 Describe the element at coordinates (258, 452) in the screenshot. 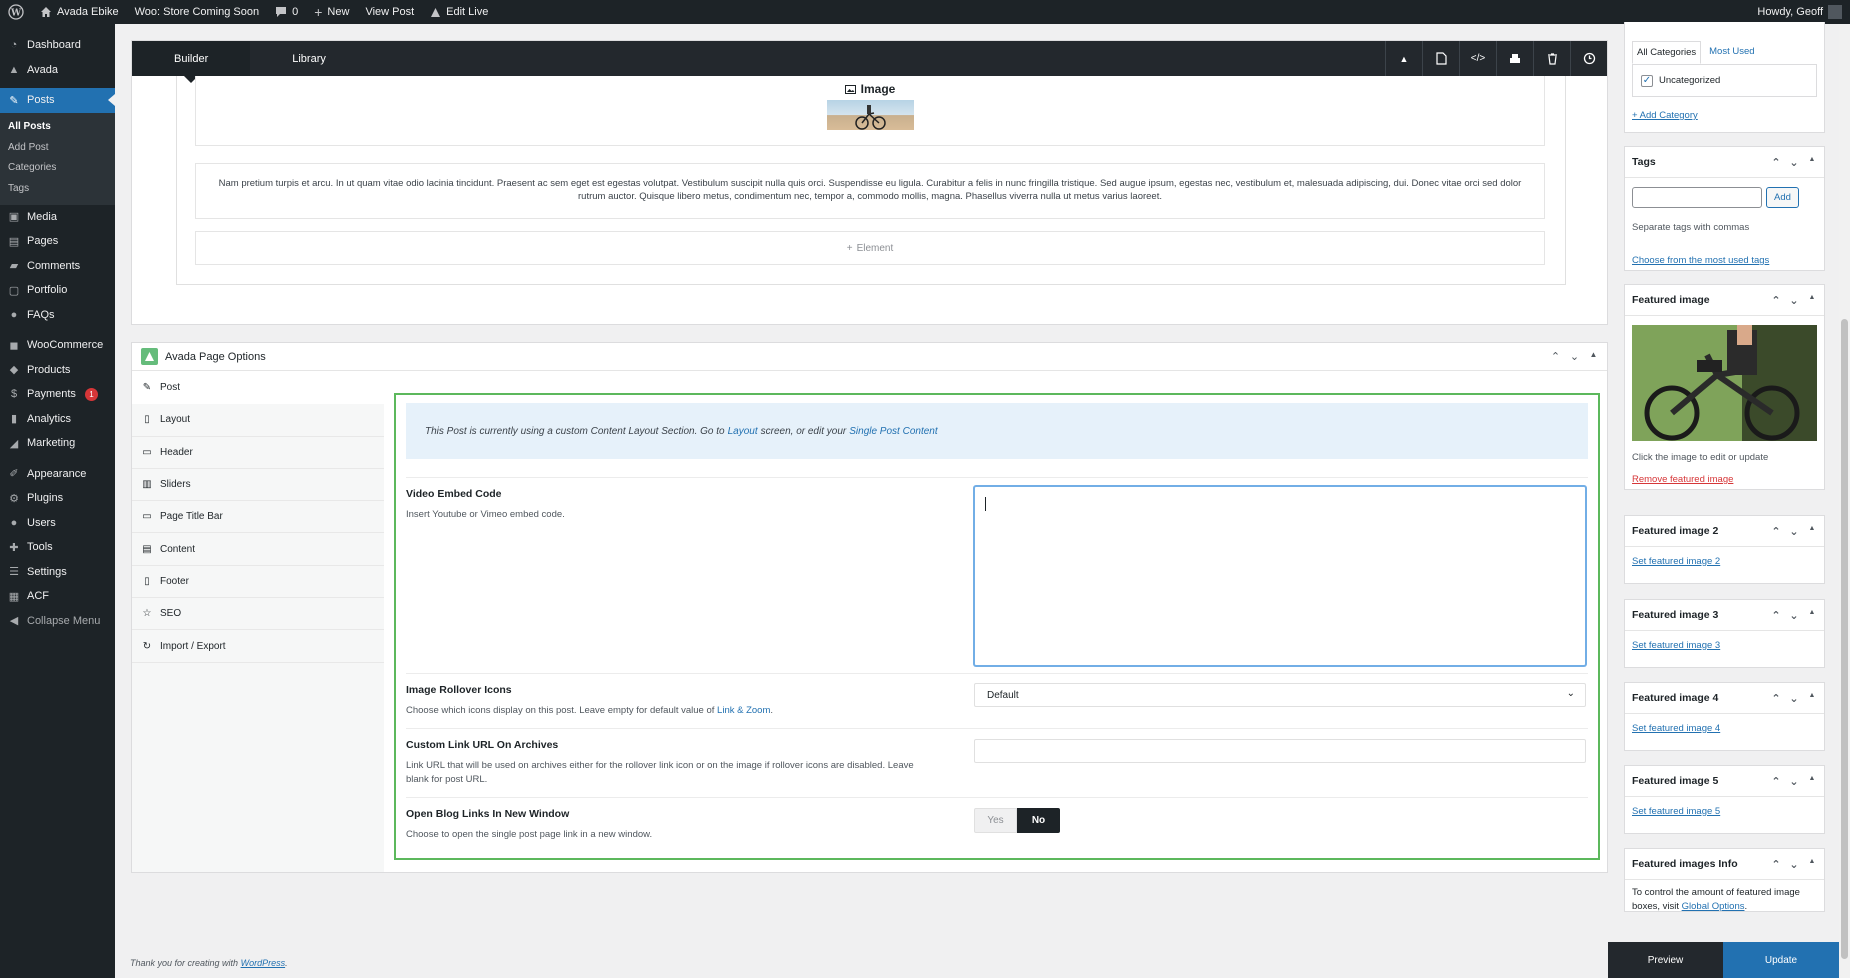

I see `tab-header: ▭ Header` at that location.